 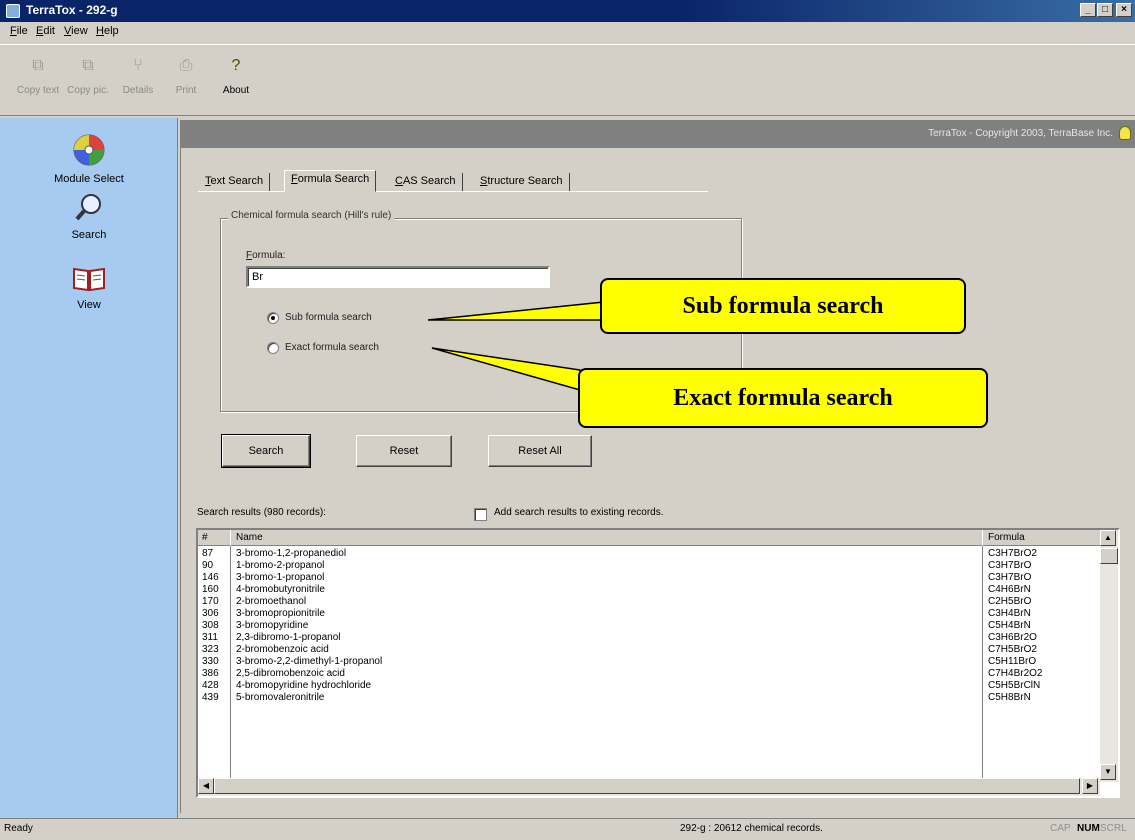 What do you see at coordinates (89, 279) in the screenshot?
I see `open-book-icon` at bounding box center [89, 279].